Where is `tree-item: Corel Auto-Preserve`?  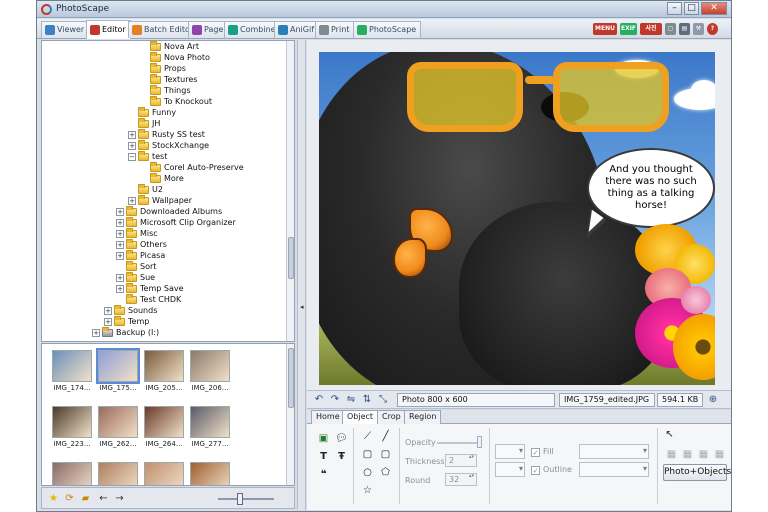 tree-item: Corel Auto-Preserve is located at coordinates (197, 167).